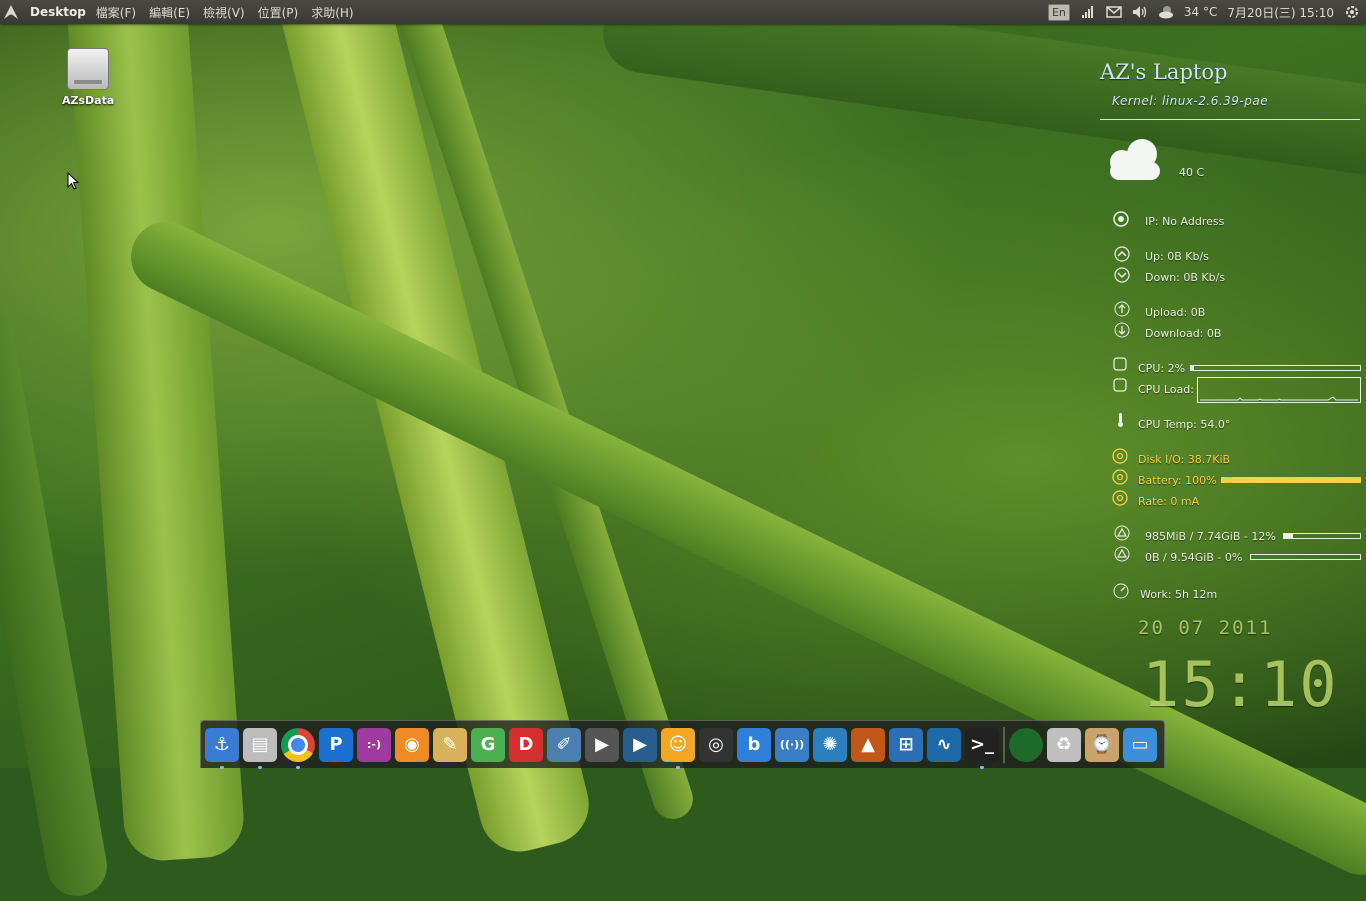 This screenshot has height=901, width=1366. I want to click on menu-help: 求助(H), so click(332, 12).